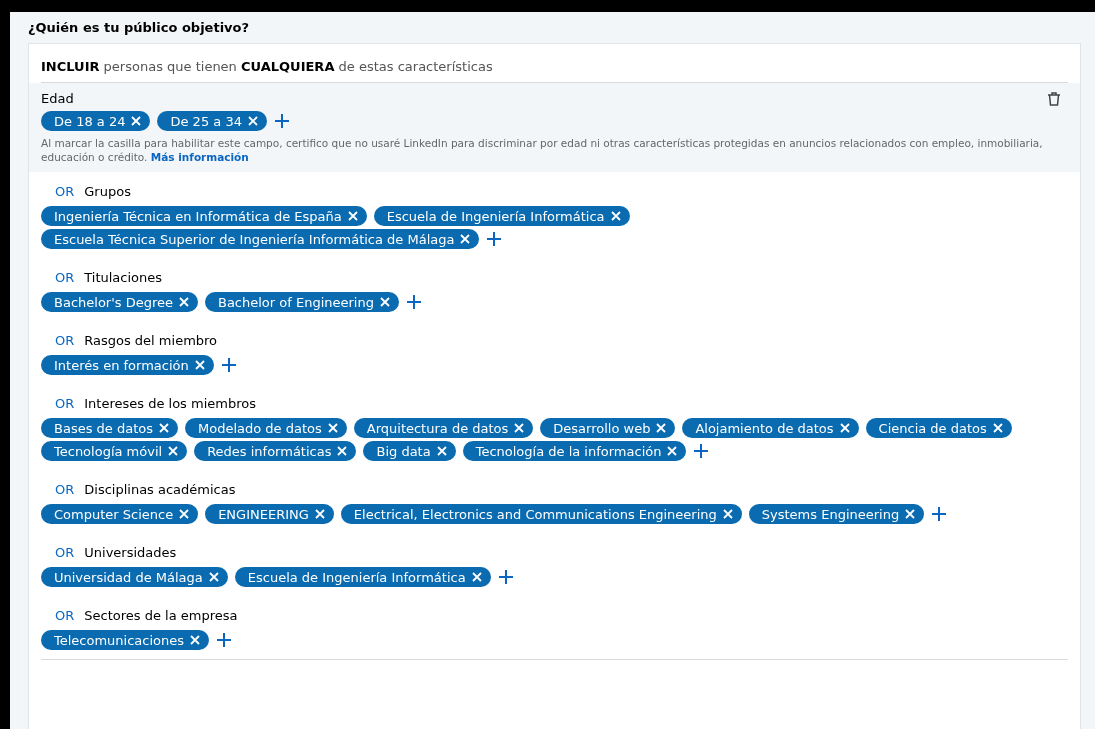 The height and width of the screenshot is (729, 1095). I want to click on age-disclaimer: Al marcar la casilla para habilitar este campo, certifico que no usaré LinkedIn para discriminar por edad ni otras características protegidas en anuncios relacionados con empleo, inmobiliaria, educación o crédito. Más información, so click(542, 150).